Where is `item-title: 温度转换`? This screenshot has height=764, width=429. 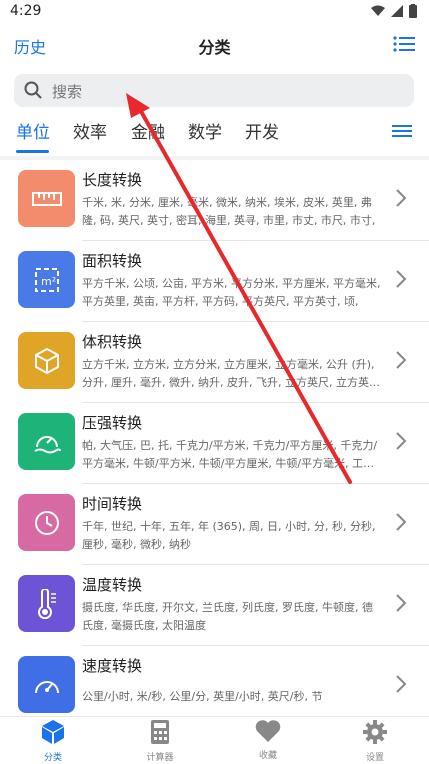 item-title: 温度转换 is located at coordinates (112, 585).